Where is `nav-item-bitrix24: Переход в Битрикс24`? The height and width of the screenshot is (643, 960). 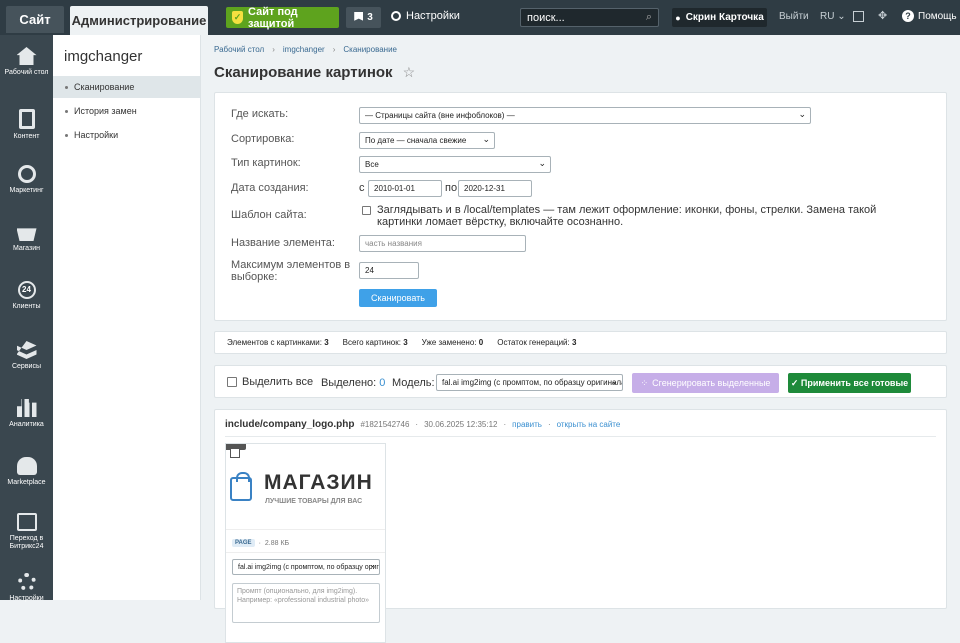 nav-item-bitrix24: Переход в Битрикс24 is located at coordinates (26, 532).